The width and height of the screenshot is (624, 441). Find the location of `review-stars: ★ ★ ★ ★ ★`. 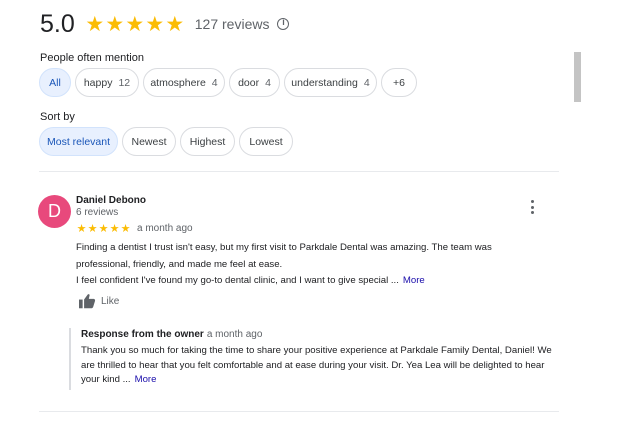

review-stars: ★ ★ ★ ★ ★ is located at coordinates (103, 228).